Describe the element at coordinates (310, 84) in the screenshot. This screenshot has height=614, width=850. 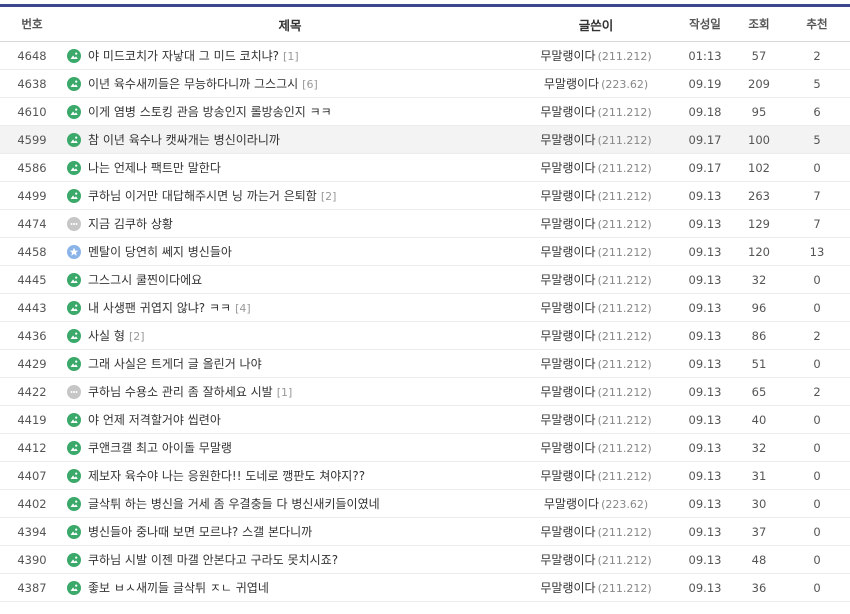
I see `reply-count: [6]` at that location.